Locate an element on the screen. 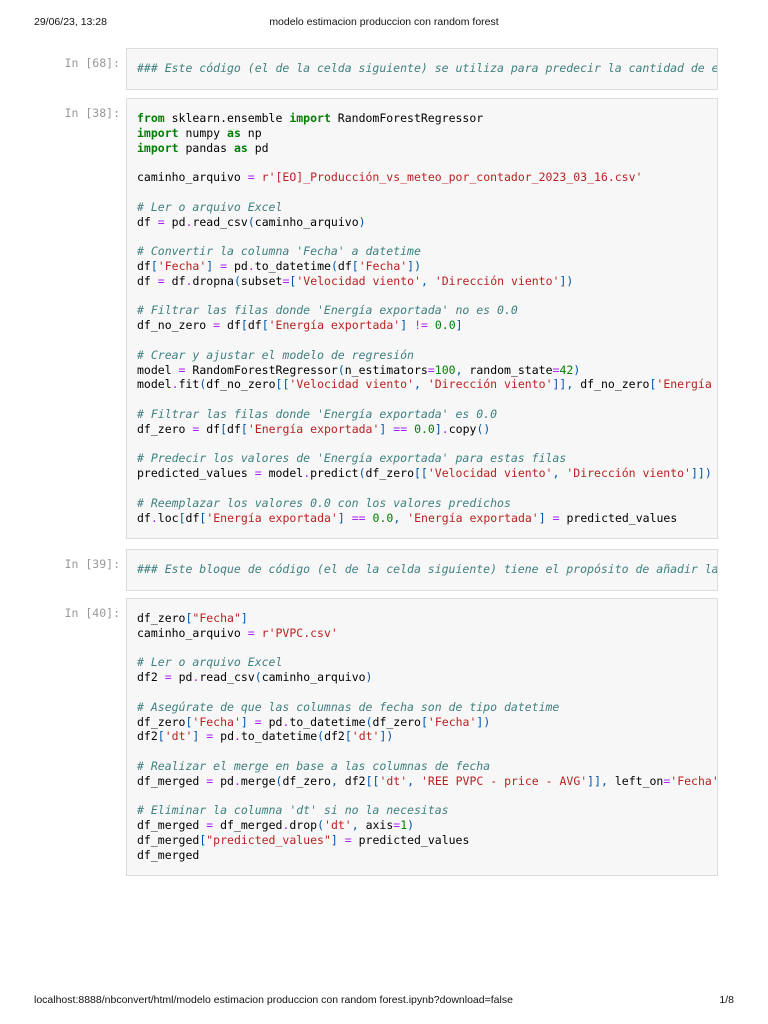  string-token: "predicted_values" is located at coordinates (268, 839).